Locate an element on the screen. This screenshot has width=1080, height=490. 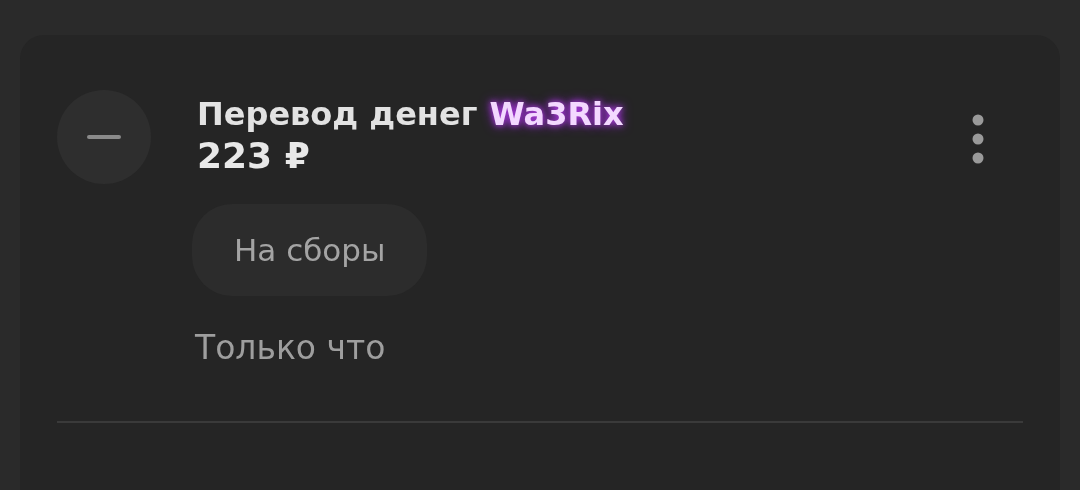
timestamp: Только что is located at coordinates (291, 347).